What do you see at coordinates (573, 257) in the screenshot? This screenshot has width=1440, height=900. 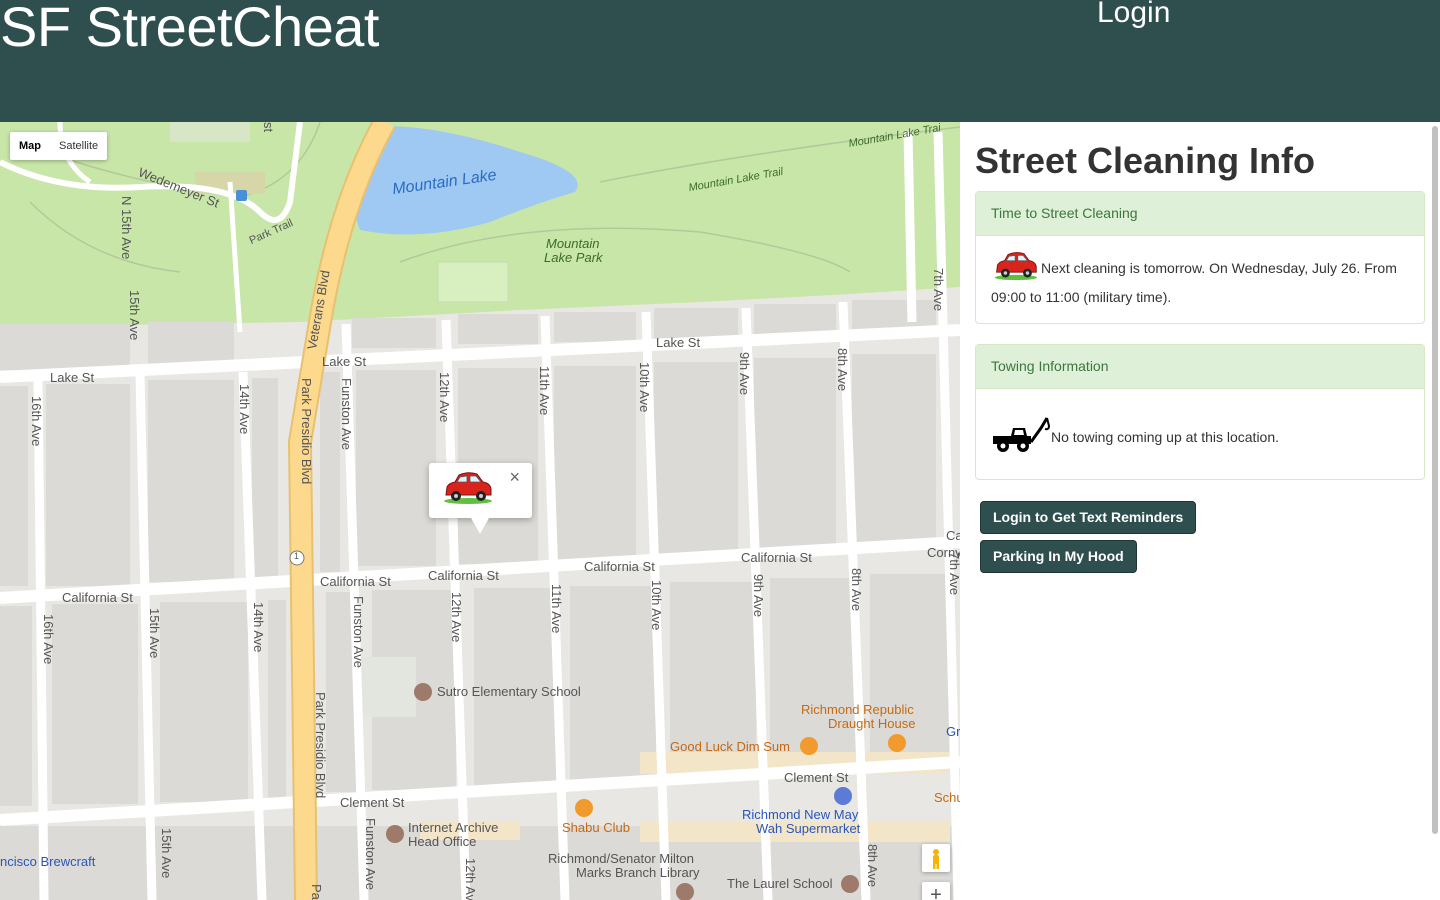 I see `map-label: Lake Park` at bounding box center [573, 257].